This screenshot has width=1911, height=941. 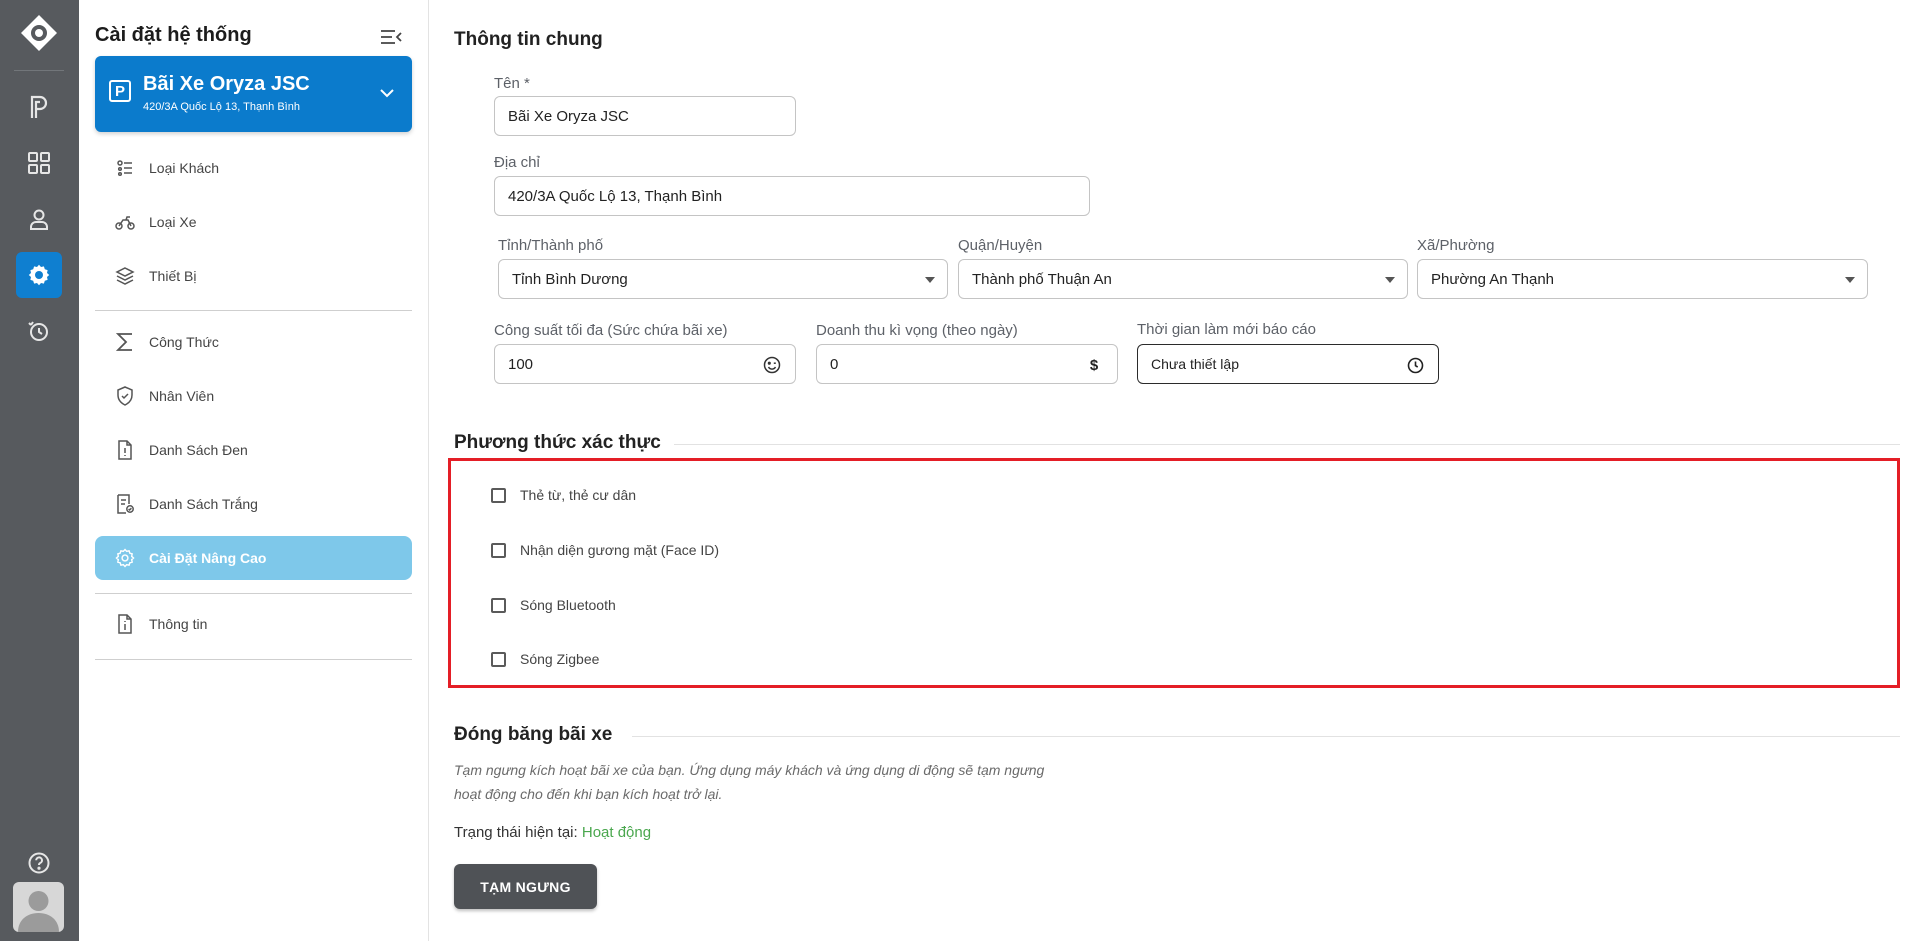 What do you see at coordinates (772, 365) in the screenshot?
I see `smile-icon` at bounding box center [772, 365].